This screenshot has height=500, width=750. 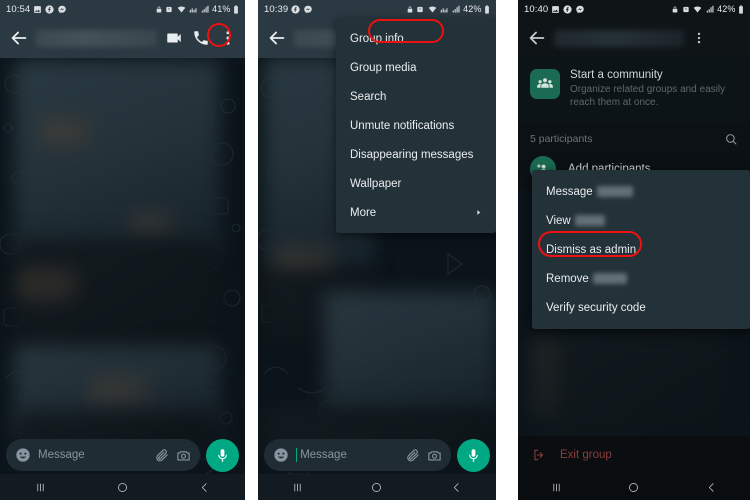 I want to click on voice-call-icon, so click(x=201, y=38).